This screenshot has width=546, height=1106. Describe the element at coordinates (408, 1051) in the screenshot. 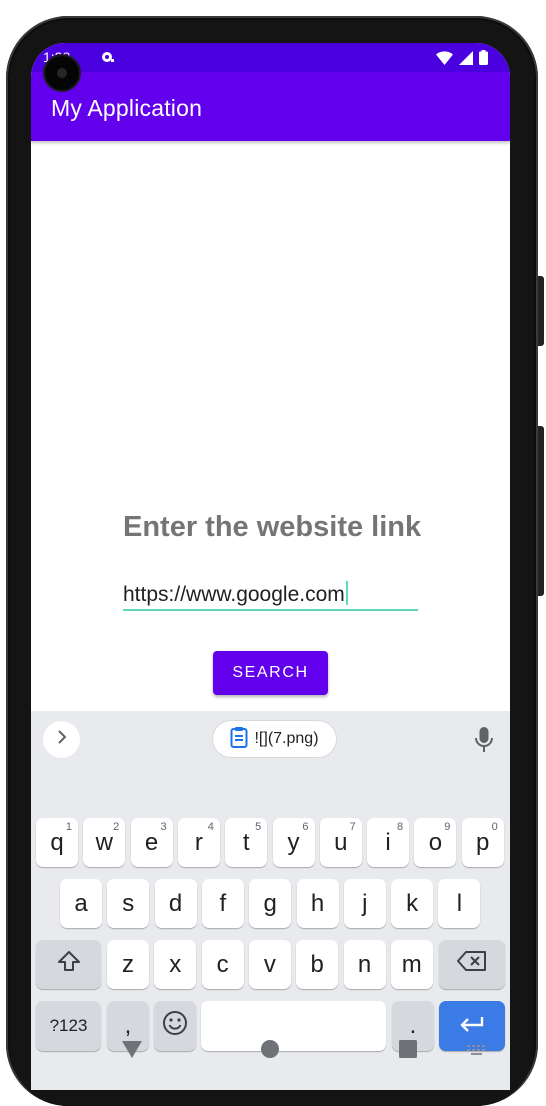

I see `recents-icon` at that location.